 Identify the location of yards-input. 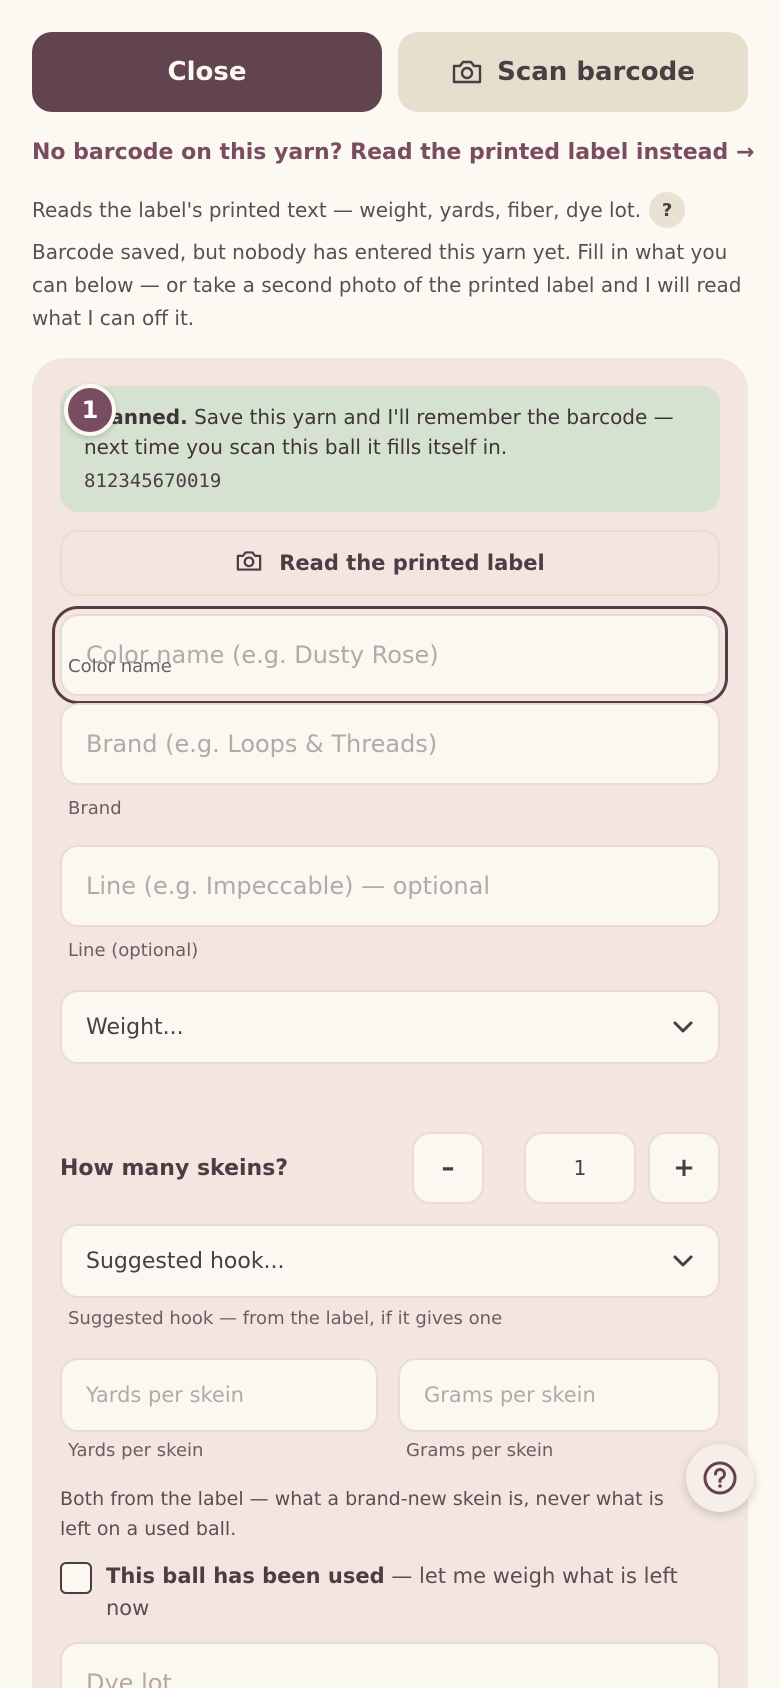
(219, 1395).